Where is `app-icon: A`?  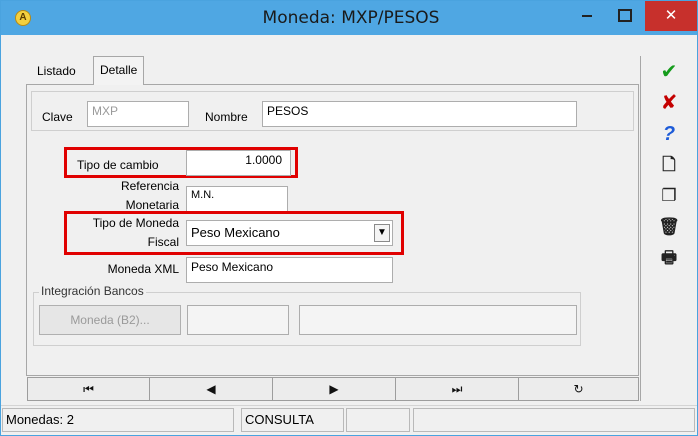
app-icon: A is located at coordinates (23, 18).